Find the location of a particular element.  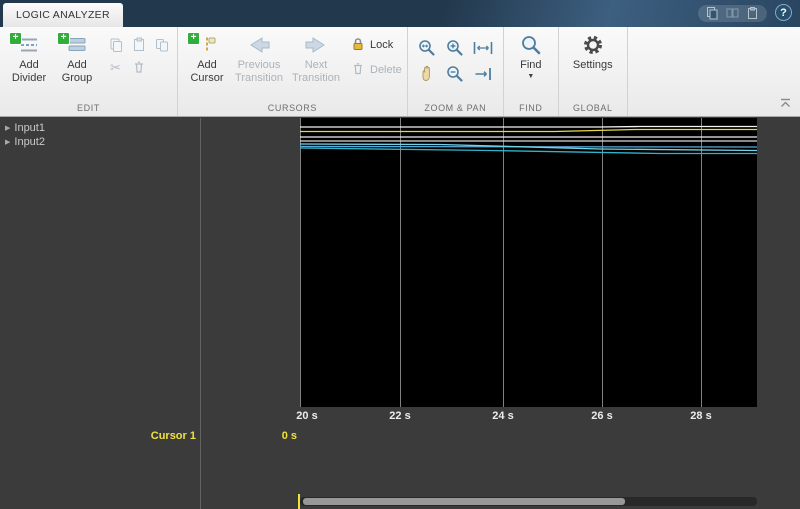

zoom-in-x-icon is located at coordinates (427, 47).